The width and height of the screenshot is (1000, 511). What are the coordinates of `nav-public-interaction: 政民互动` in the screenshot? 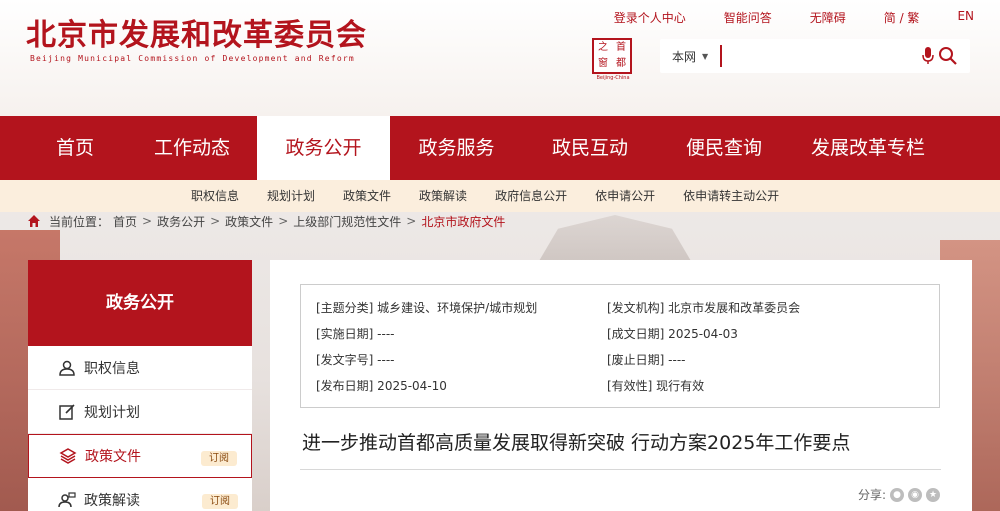 It's located at (590, 148).